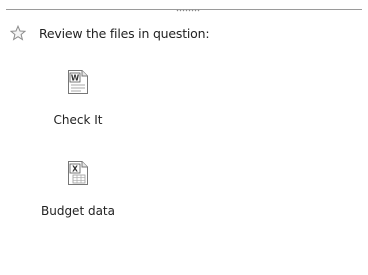 The image size is (368, 275). I want to click on attachment-label: Check It, so click(78, 120).